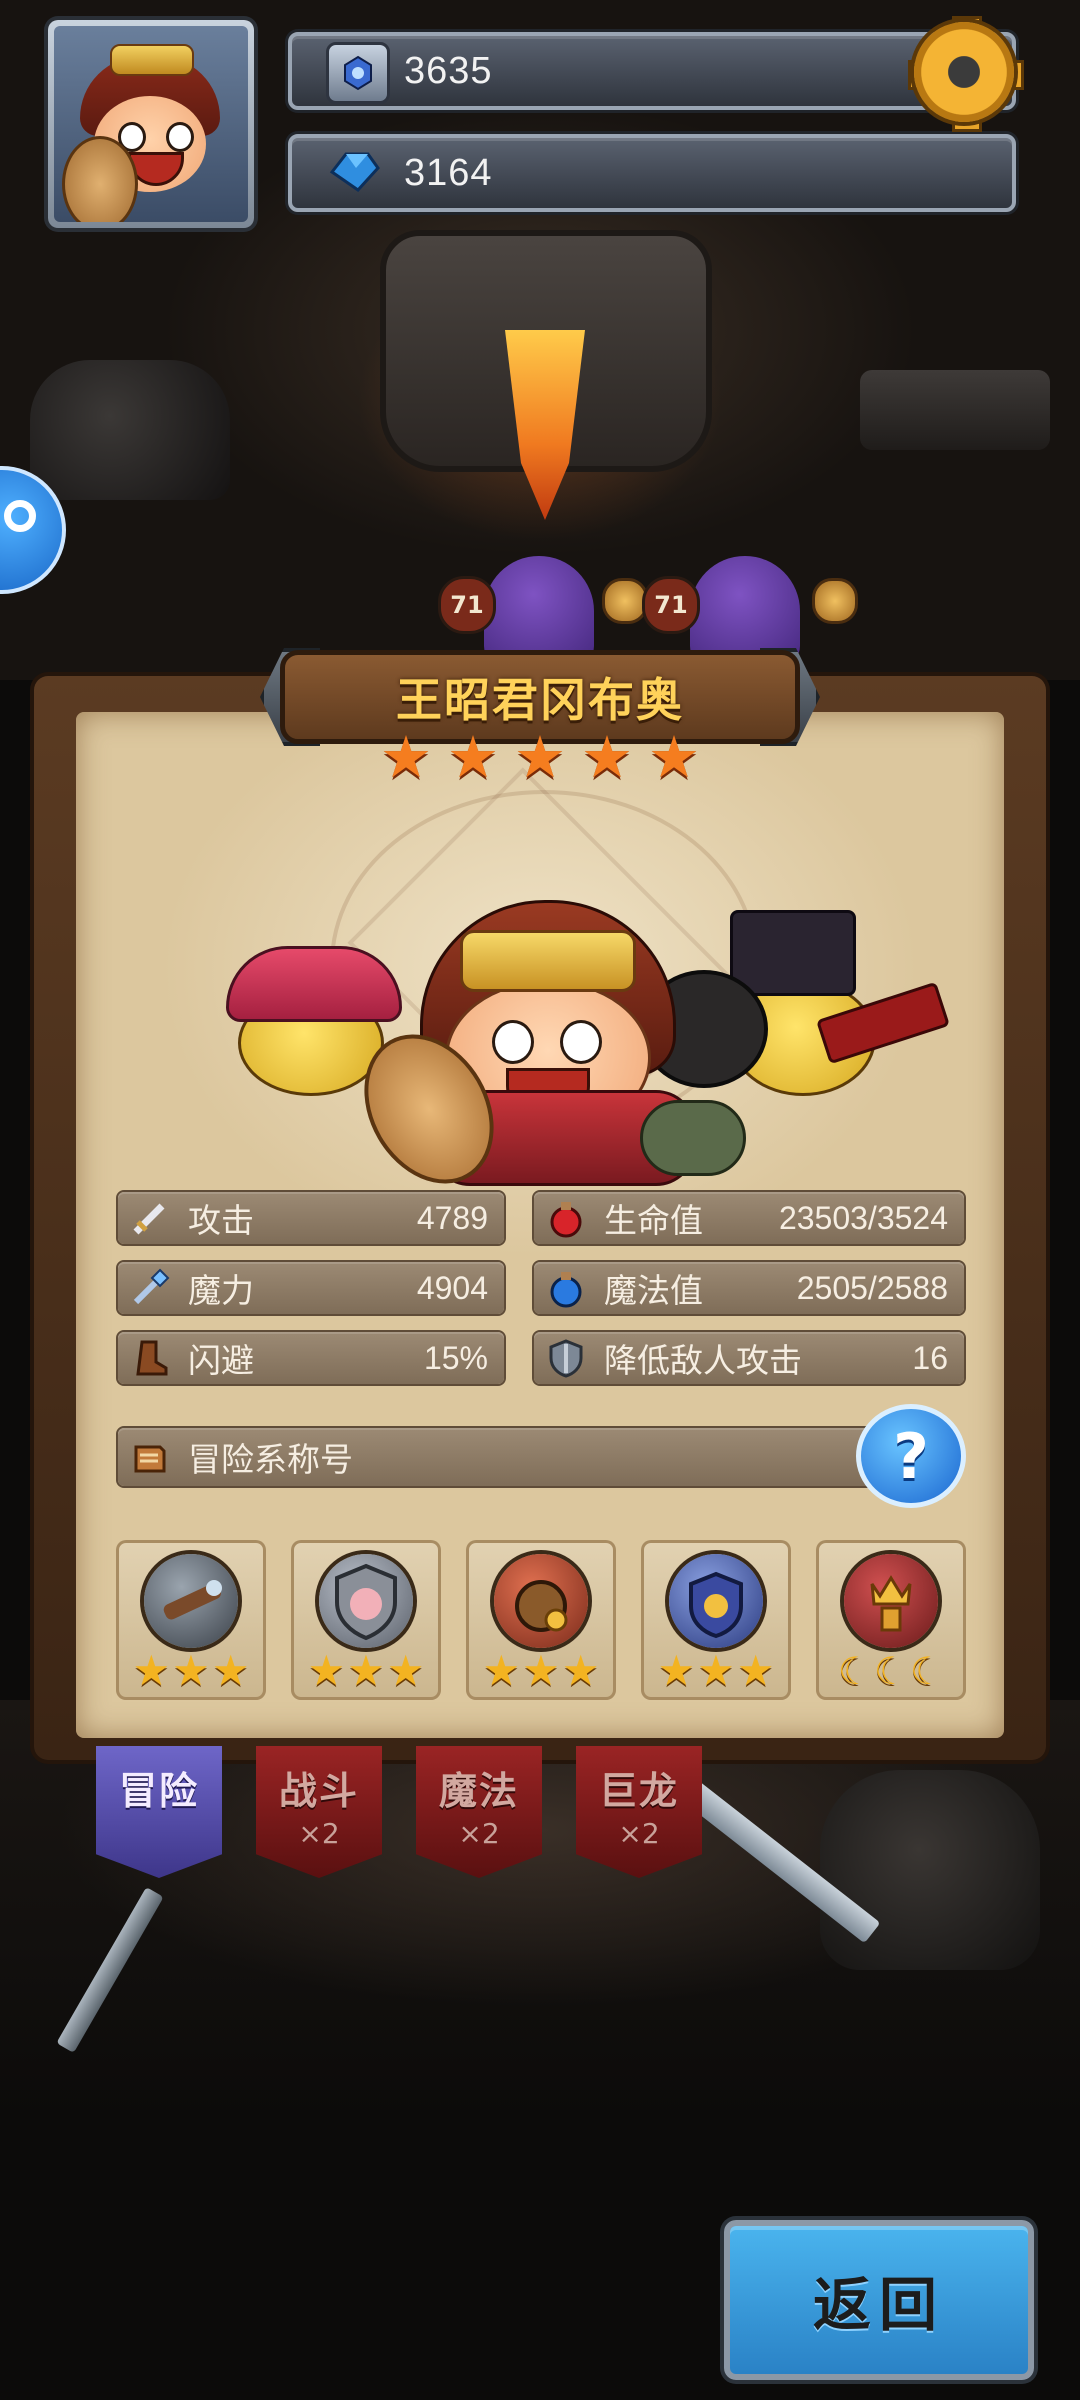 The image size is (1080, 2400). Describe the element at coordinates (311, 1358) in the screenshot. I see `stat-dodge: 闪避 15%` at that location.